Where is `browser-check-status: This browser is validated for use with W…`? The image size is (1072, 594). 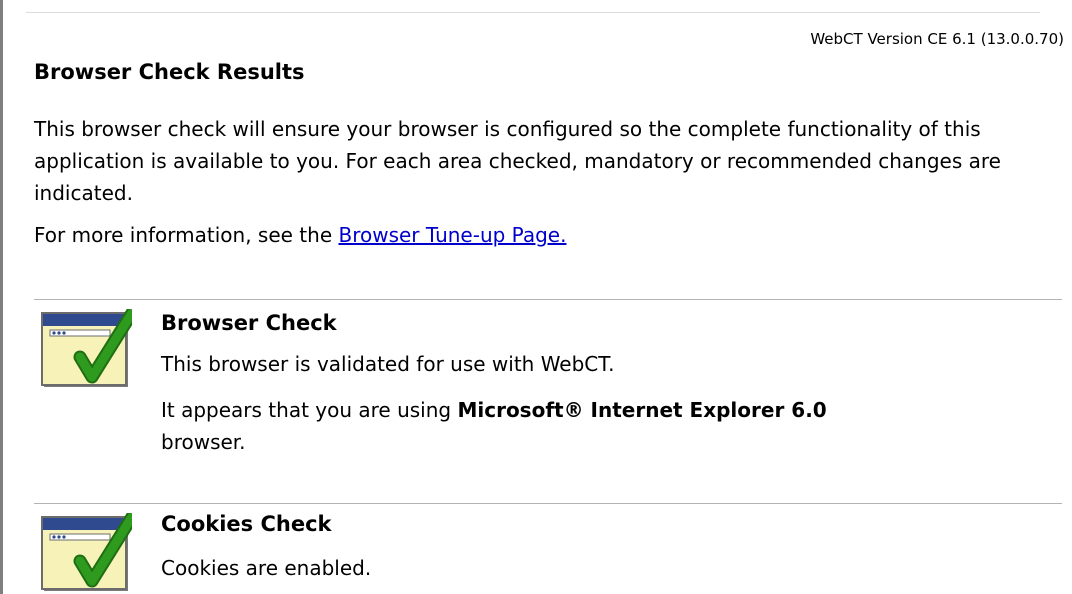 browser-check-status: This browser is validated for use with W… is located at coordinates (388, 364).